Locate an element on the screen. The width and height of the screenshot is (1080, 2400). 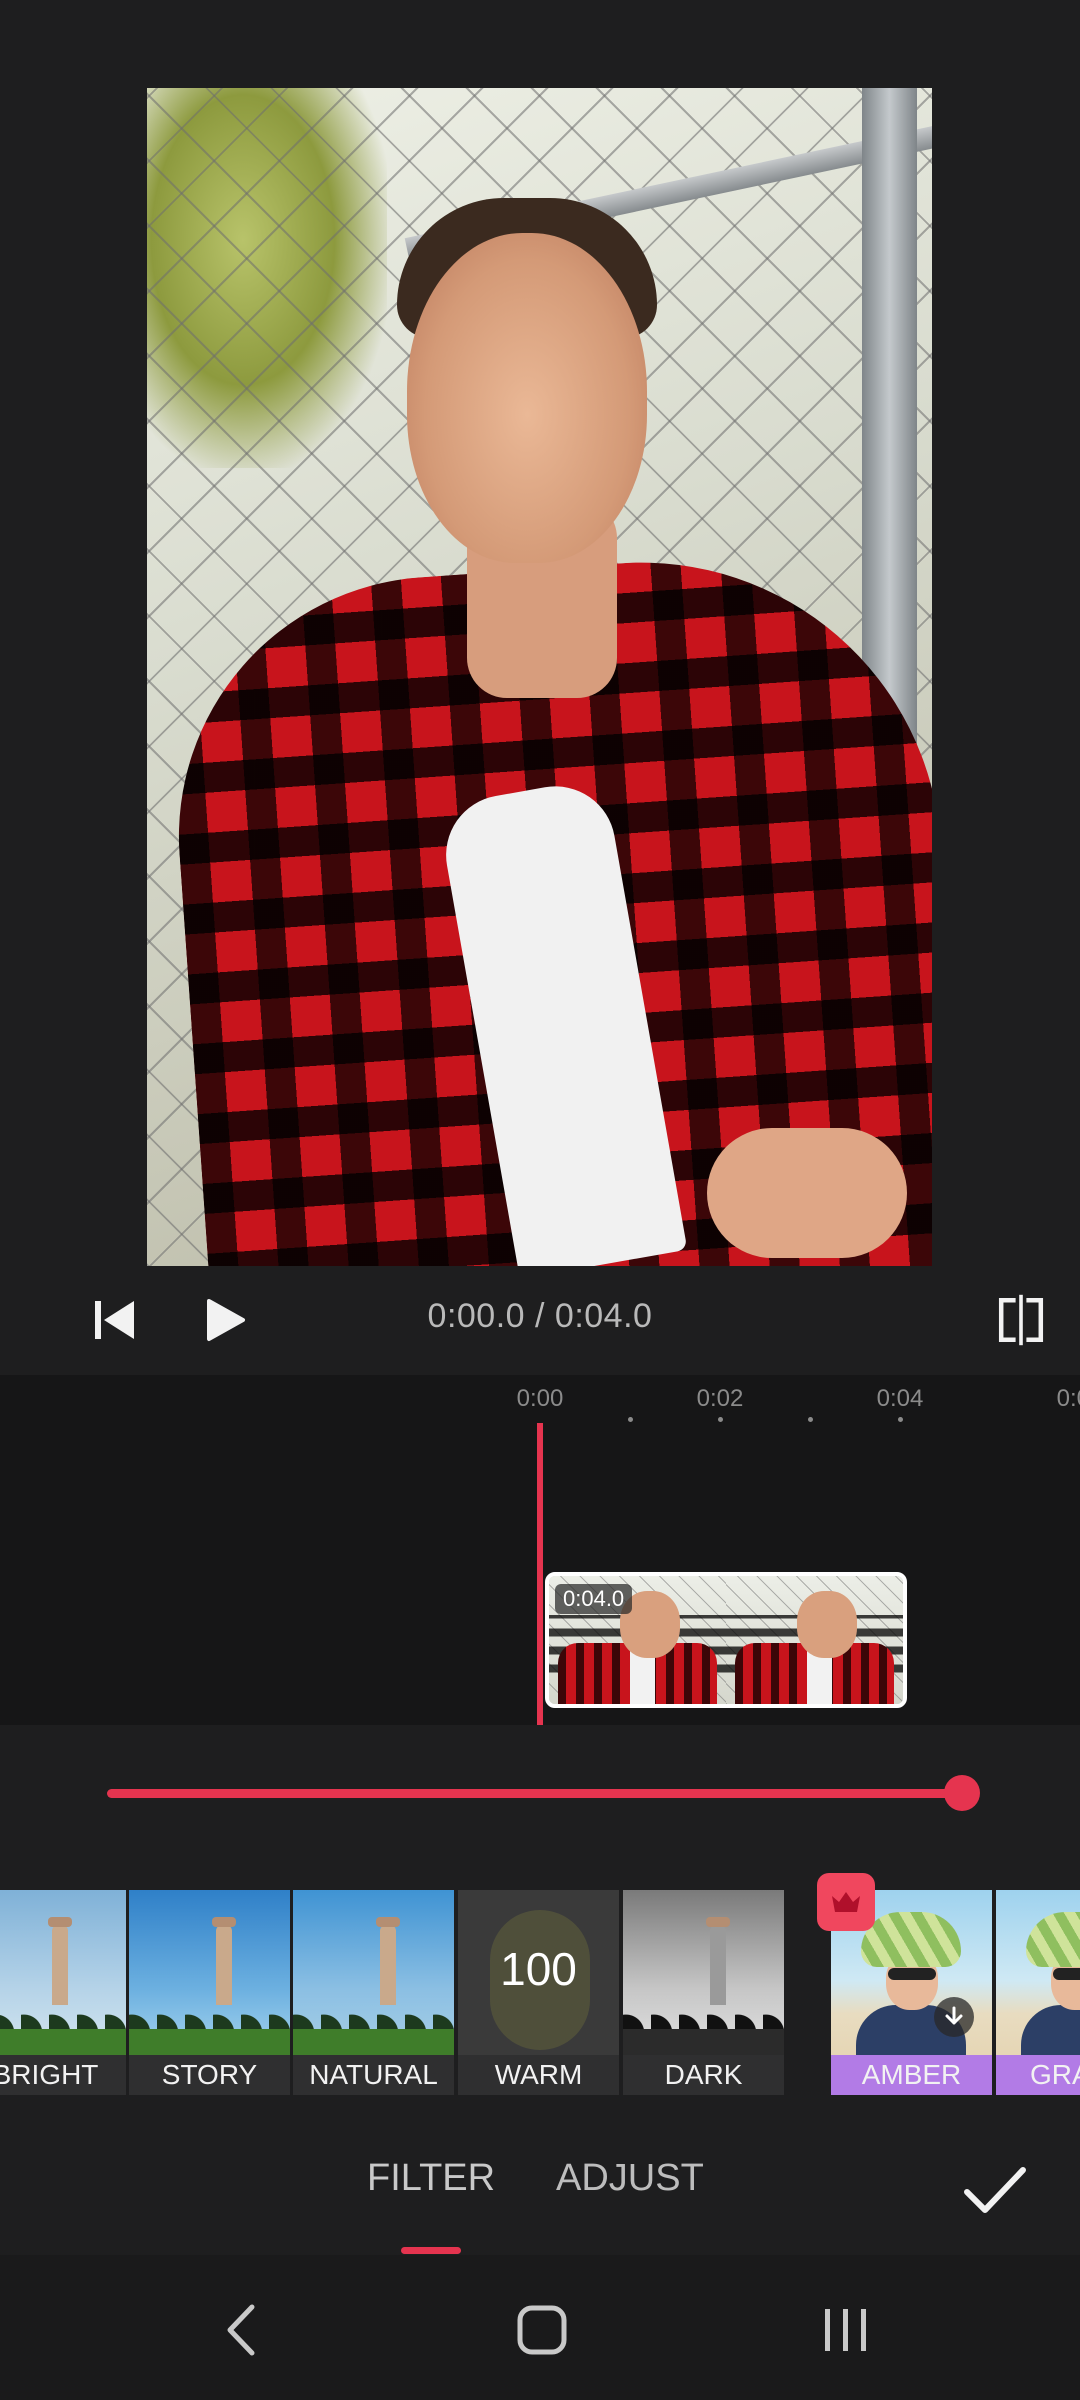
filter-strip: BRIGHT STORY NATURAL 100 WARM DARK AMBER is located at coordinates (540, 1992).